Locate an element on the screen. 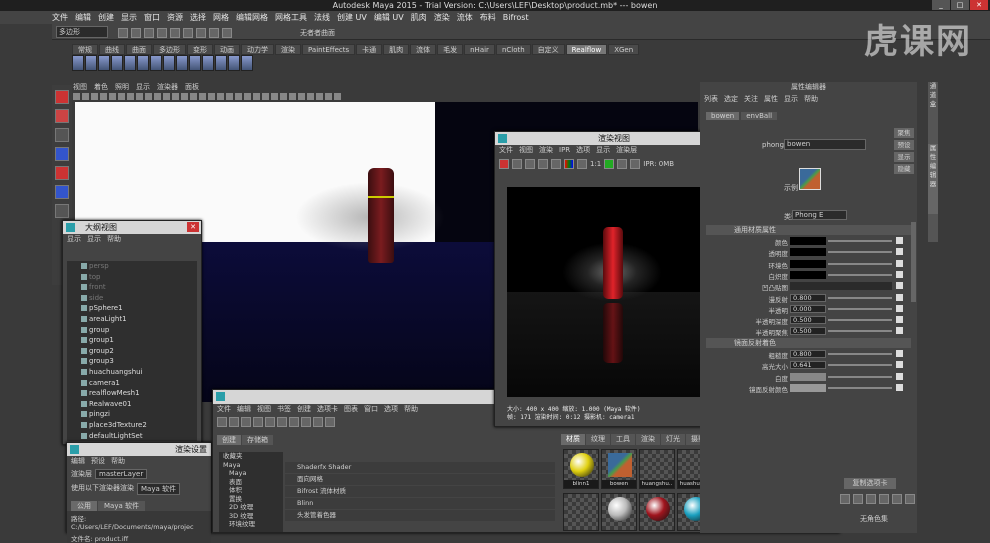 This screenshot has width=990, height=543. tab-maya-software: Maya 软件 is located at coordinates (121, 506).